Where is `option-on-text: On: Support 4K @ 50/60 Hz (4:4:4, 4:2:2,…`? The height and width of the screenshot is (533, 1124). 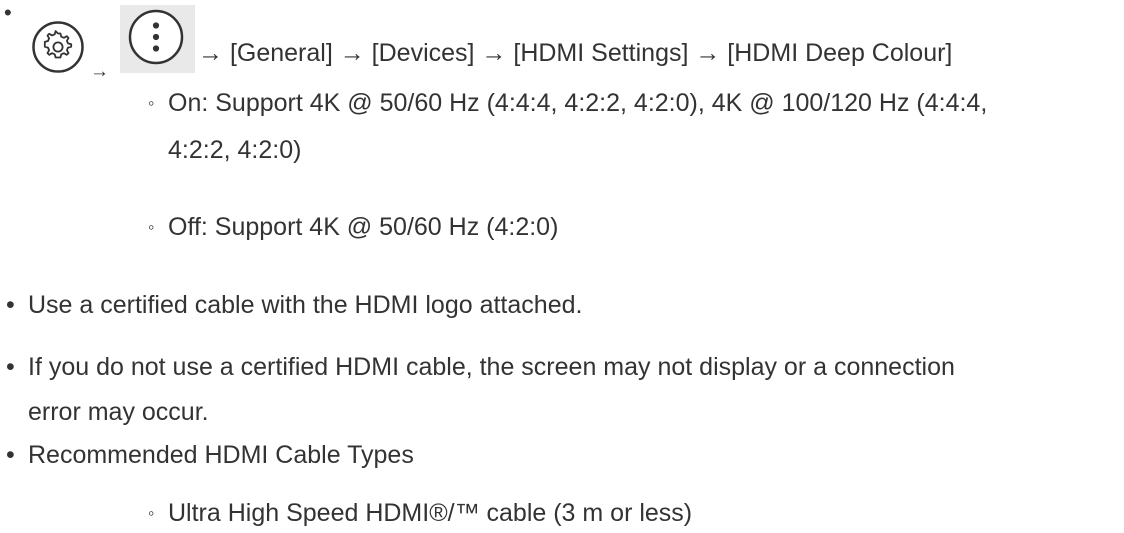
option-on-text: On: Support 4K @ 50/60 Hz (4:4:4, 4:2:2,… is located at coordinates (578, 103).